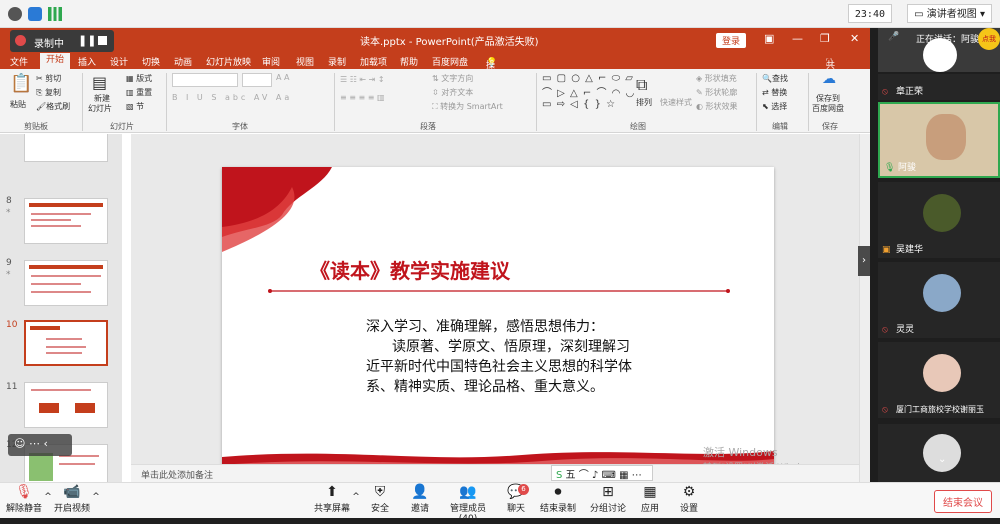 Image resolution: width=1000 pixels, height=524 pixels. Describe the element at coordinates (939, 453) in the screenshot. I see `participant-tile: ⌄` at that location.